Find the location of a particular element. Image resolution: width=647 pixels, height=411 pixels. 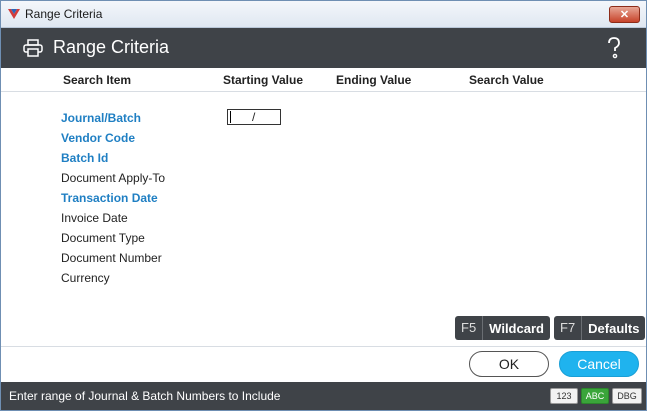

column-search-value: Search Value is located at coordinates (506, 80).